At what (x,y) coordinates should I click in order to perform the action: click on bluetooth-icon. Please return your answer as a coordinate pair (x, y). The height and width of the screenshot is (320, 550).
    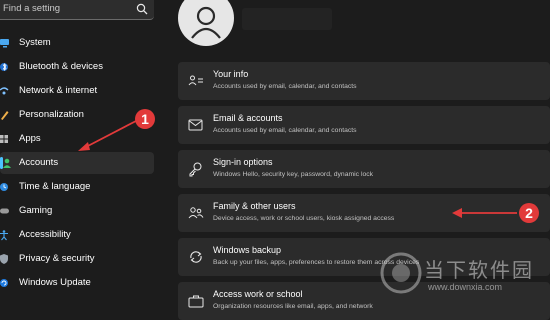
    Looking at the image, I should click on (4, 67).